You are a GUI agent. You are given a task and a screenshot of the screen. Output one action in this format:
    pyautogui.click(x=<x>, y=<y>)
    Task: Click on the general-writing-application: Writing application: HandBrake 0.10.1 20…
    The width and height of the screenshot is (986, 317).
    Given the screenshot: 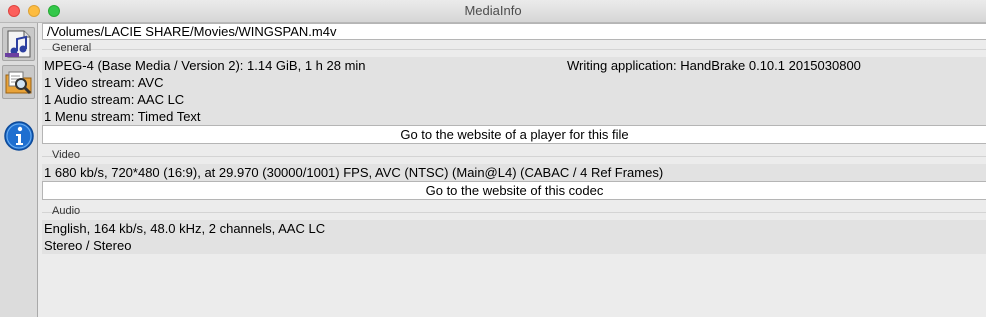 What is the action you would take?
    pyautogui.click(x=714, y=65)
    